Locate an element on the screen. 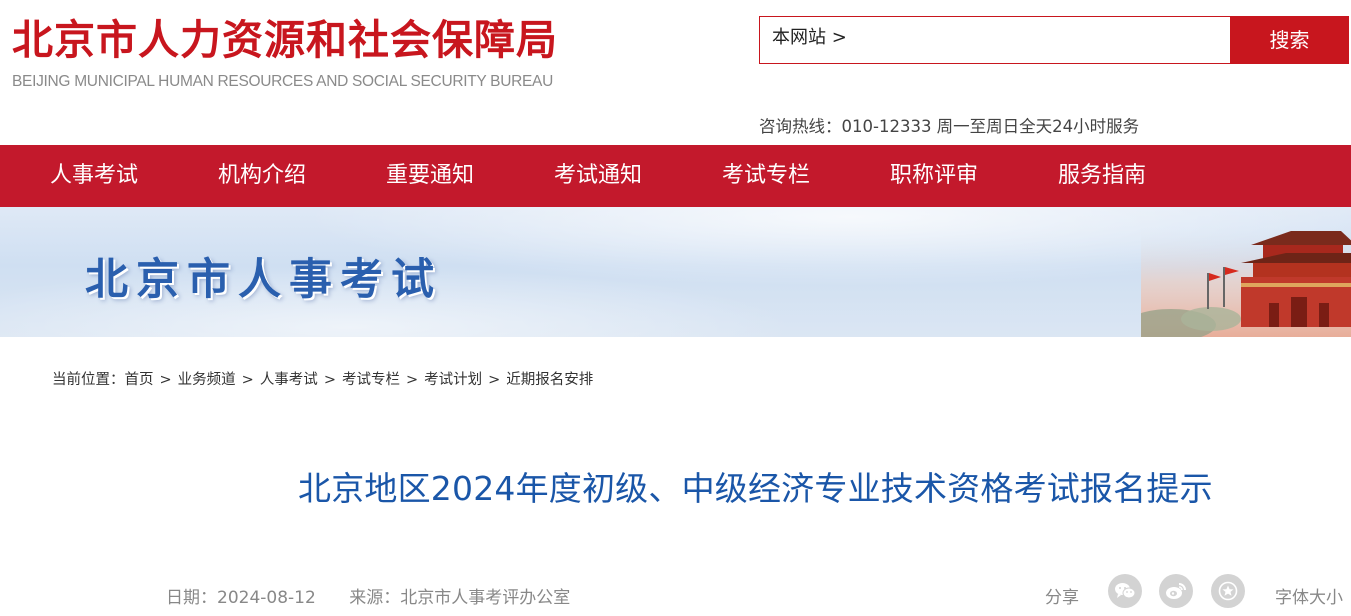 The width and height of the screenshot is (1351, 616). nav-item-title-review: 职称评审 is located at coordinates (934, 176).